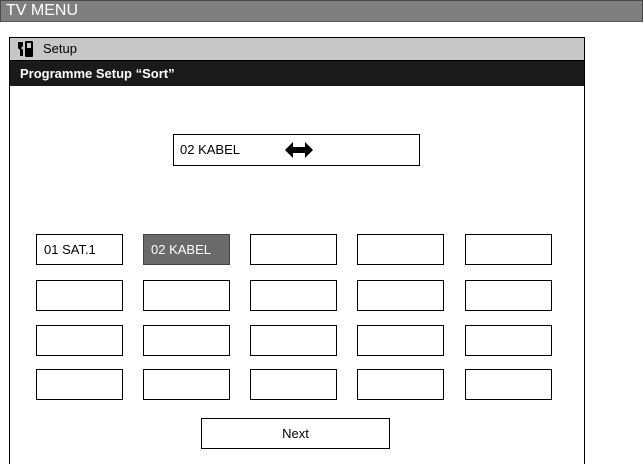  Describe the element at coordinates (97, 73) in the screenshot. I see `section-title: Programme Setup “Sort”` at that location.